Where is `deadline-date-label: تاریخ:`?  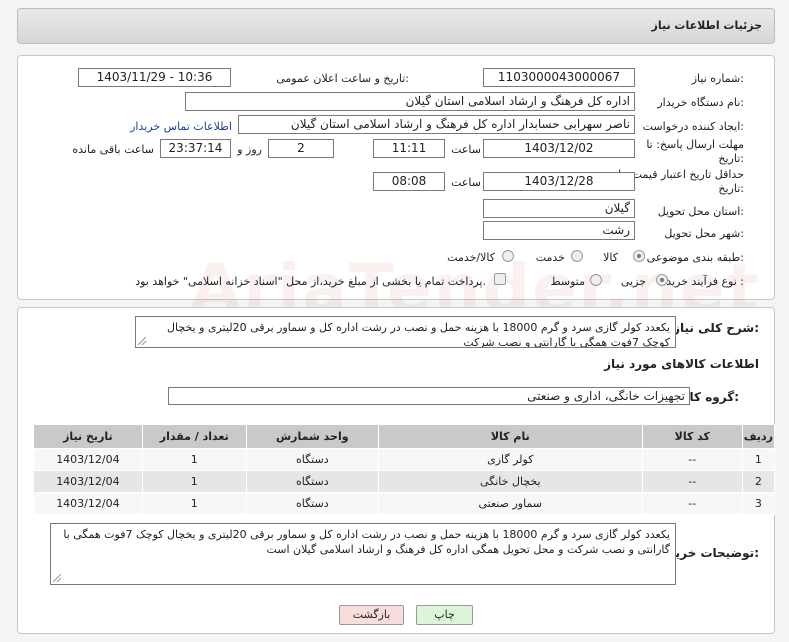 deadline-date-label: تاریخ: is located at coordinates (731, 158).